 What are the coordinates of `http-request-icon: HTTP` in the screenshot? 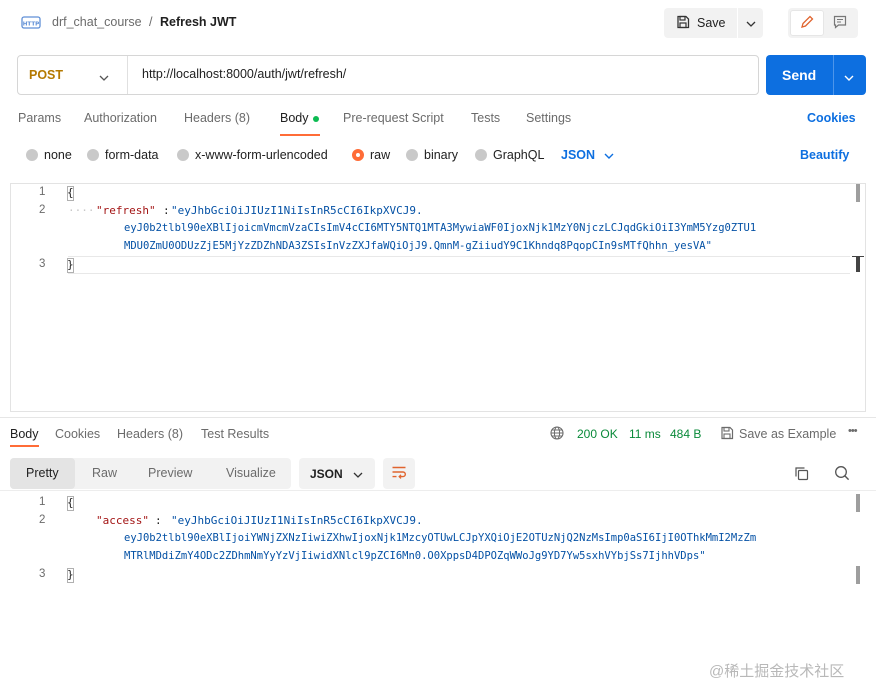 It's located at (31, 22).